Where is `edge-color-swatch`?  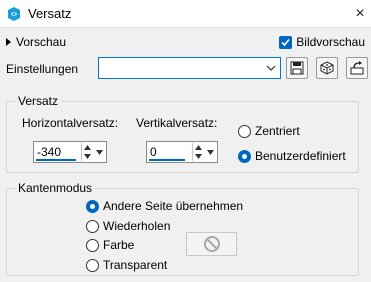
edge-color-swatch is located at coordinates (211, 244).